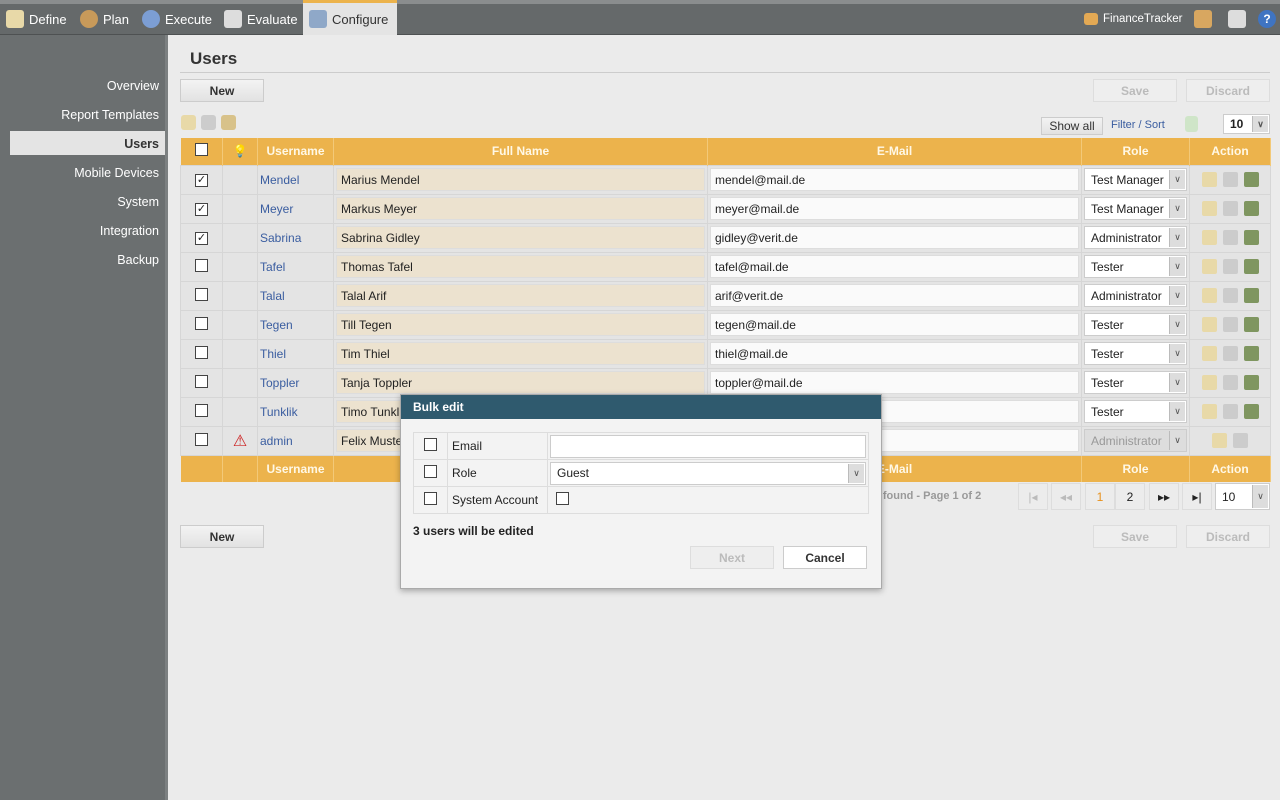 This screenshot has width=1280, height=800. What do you see at coordinates (1191, 124) in the screenshot?
I see `excel-export-icon` at bounding box center [1191, 124].